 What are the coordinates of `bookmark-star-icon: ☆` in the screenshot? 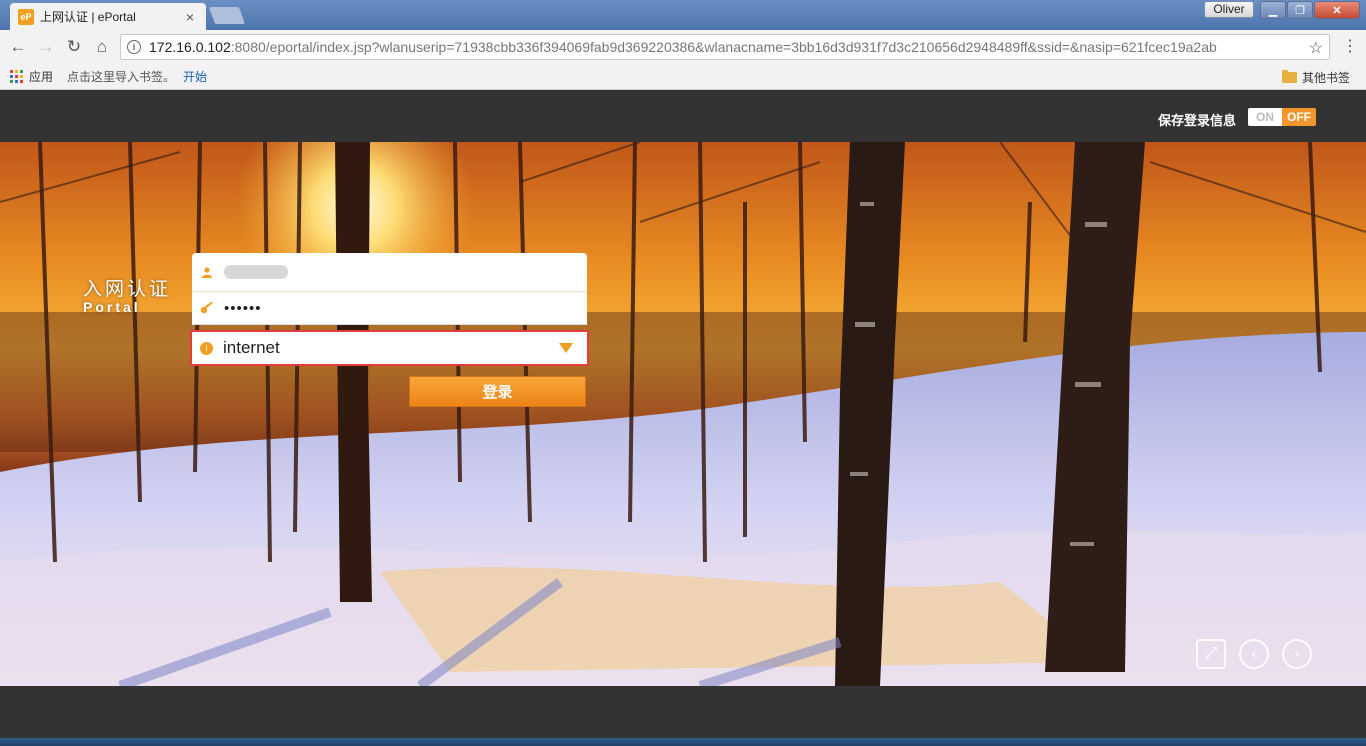 It's located at (1316, 48).